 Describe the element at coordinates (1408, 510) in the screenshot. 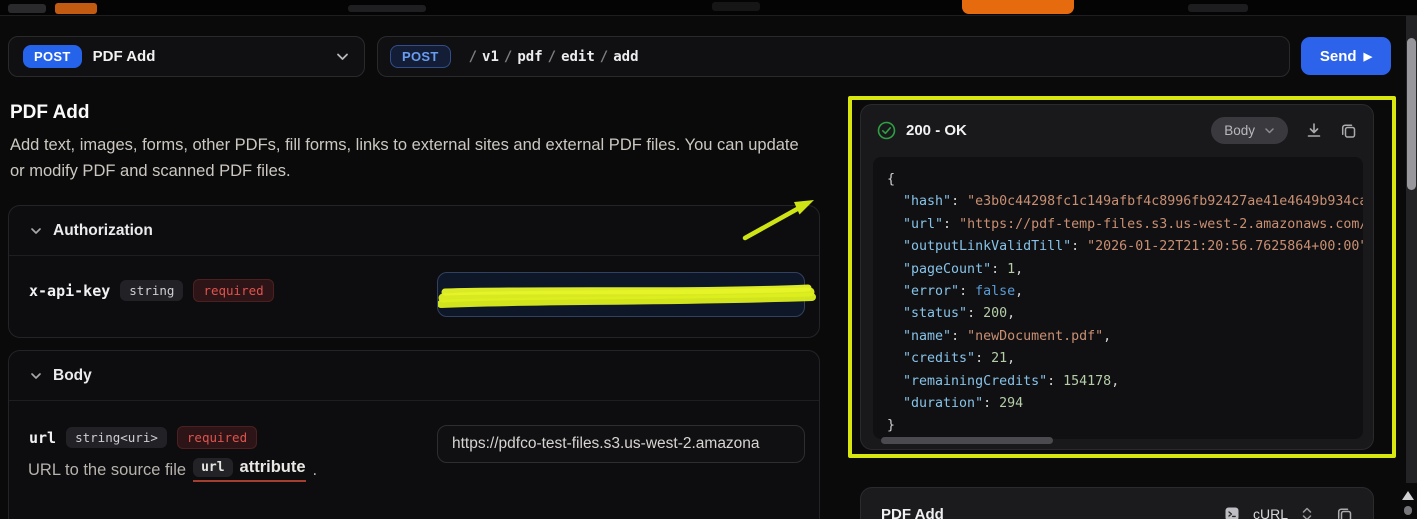

I see `mini-scrollbar-thumb` at that location.